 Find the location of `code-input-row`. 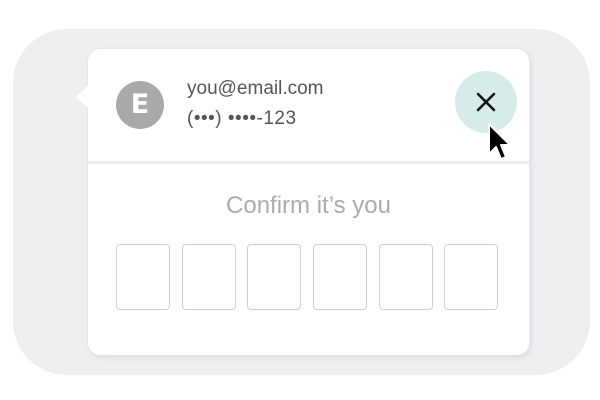

code-input-row is located at coordinates (309, 278).